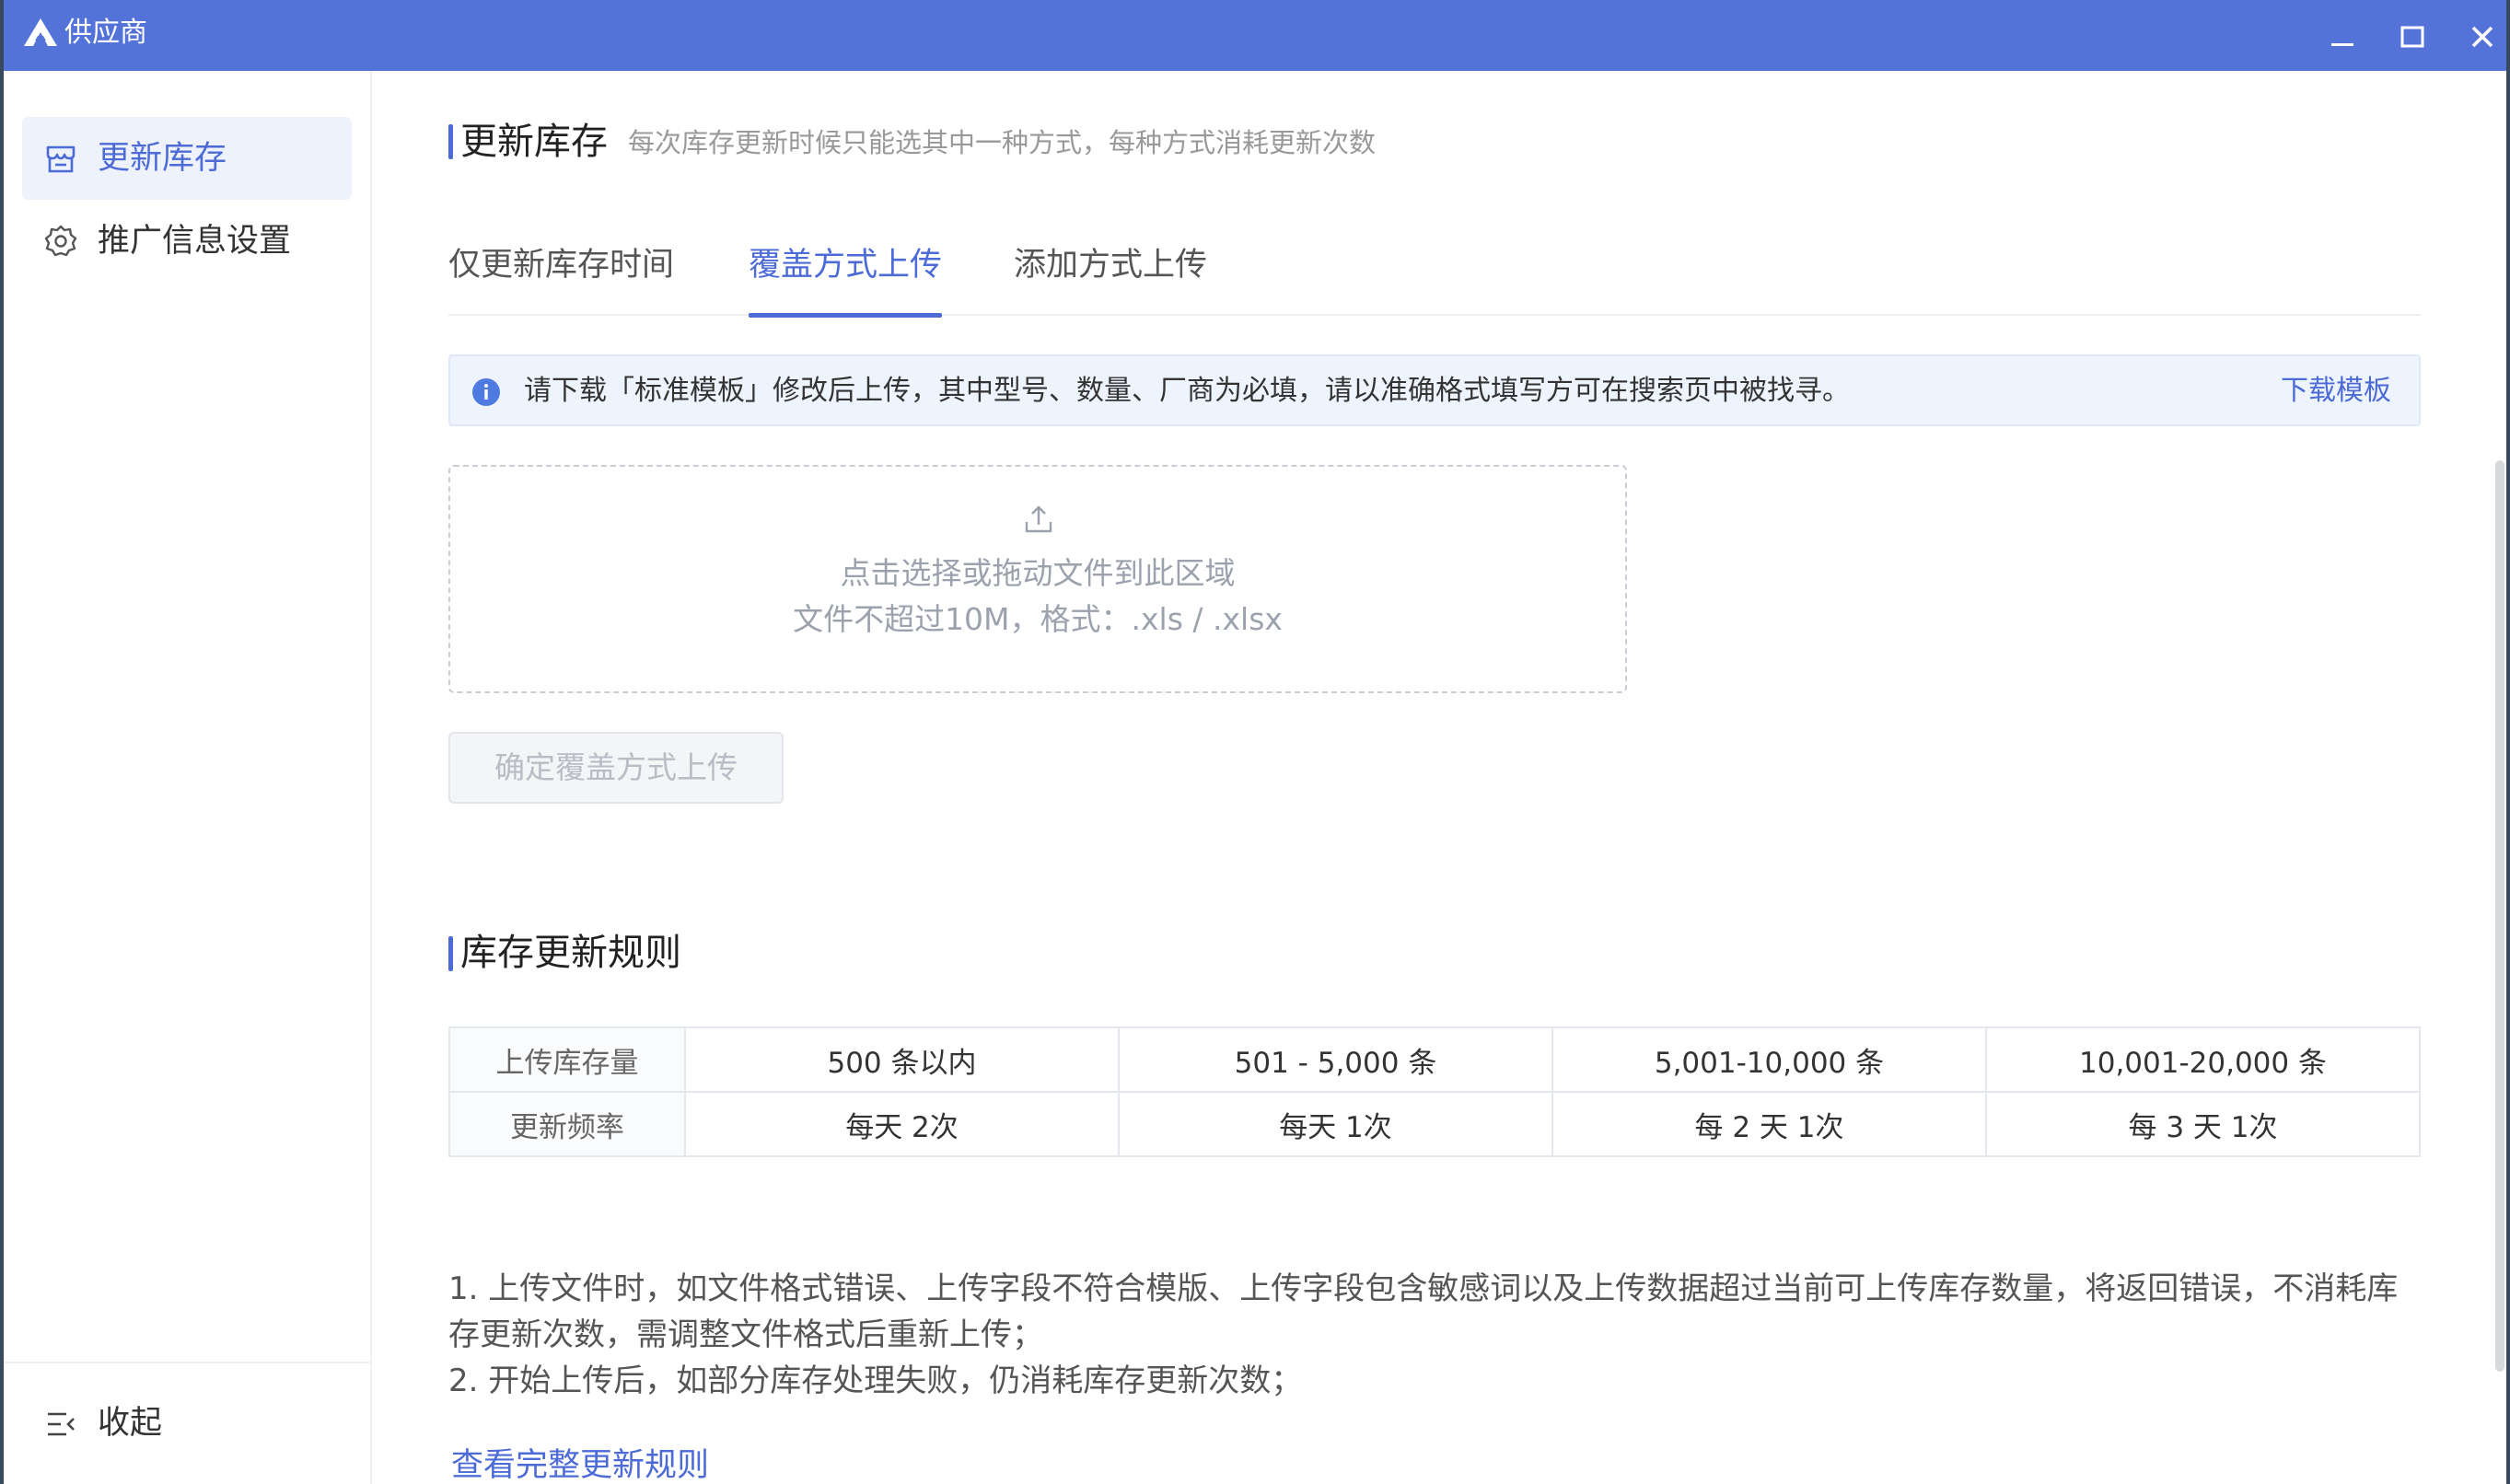  I want to click on minimize-button, so click(2343, 36).